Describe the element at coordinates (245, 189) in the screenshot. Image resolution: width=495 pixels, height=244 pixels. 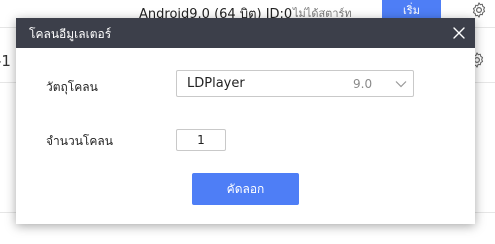
I see `copy-button: คัดลอก` at that location.